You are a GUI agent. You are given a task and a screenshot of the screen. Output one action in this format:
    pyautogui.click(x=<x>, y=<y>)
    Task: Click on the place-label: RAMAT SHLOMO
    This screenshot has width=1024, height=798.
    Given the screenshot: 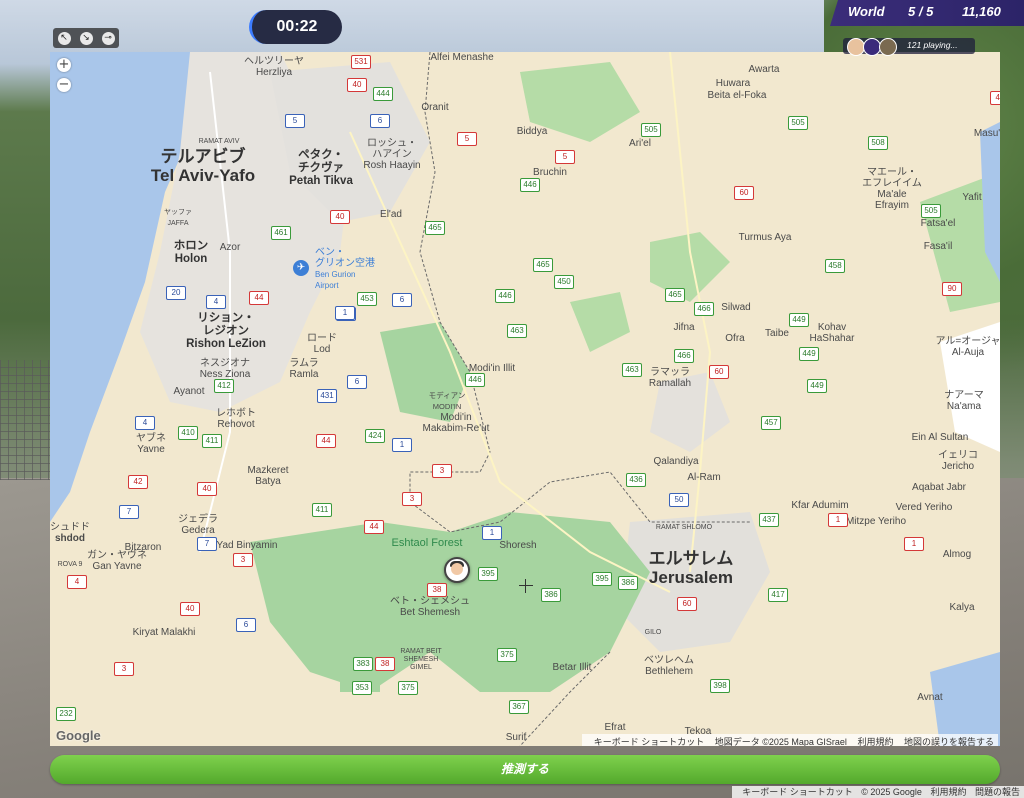 What is the action you would take?
    pyautogui.click(x=684, y=527)
    